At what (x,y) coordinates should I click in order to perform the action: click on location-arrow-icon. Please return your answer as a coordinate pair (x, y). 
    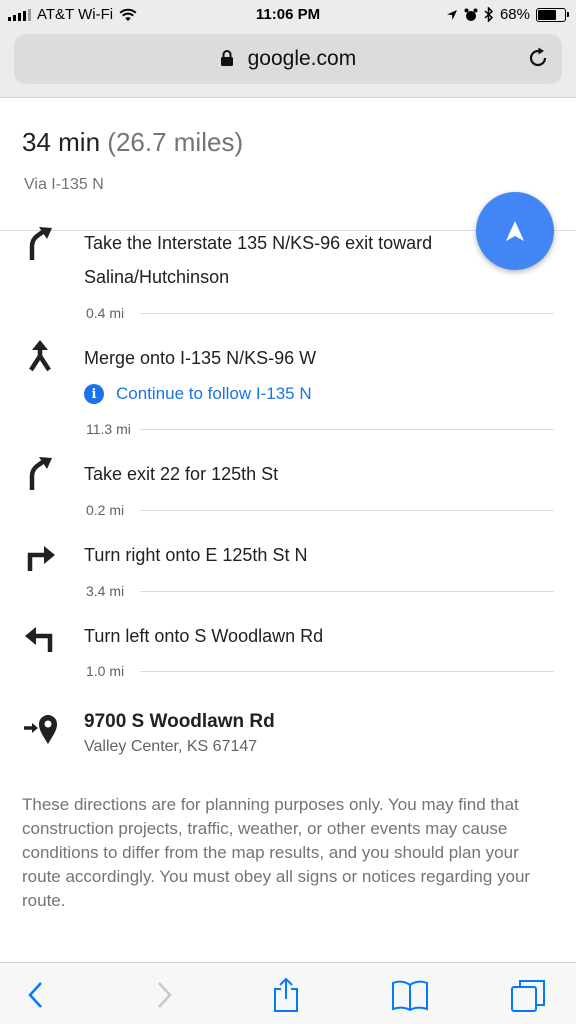
    Looking at the image, I should click on (451, 14).